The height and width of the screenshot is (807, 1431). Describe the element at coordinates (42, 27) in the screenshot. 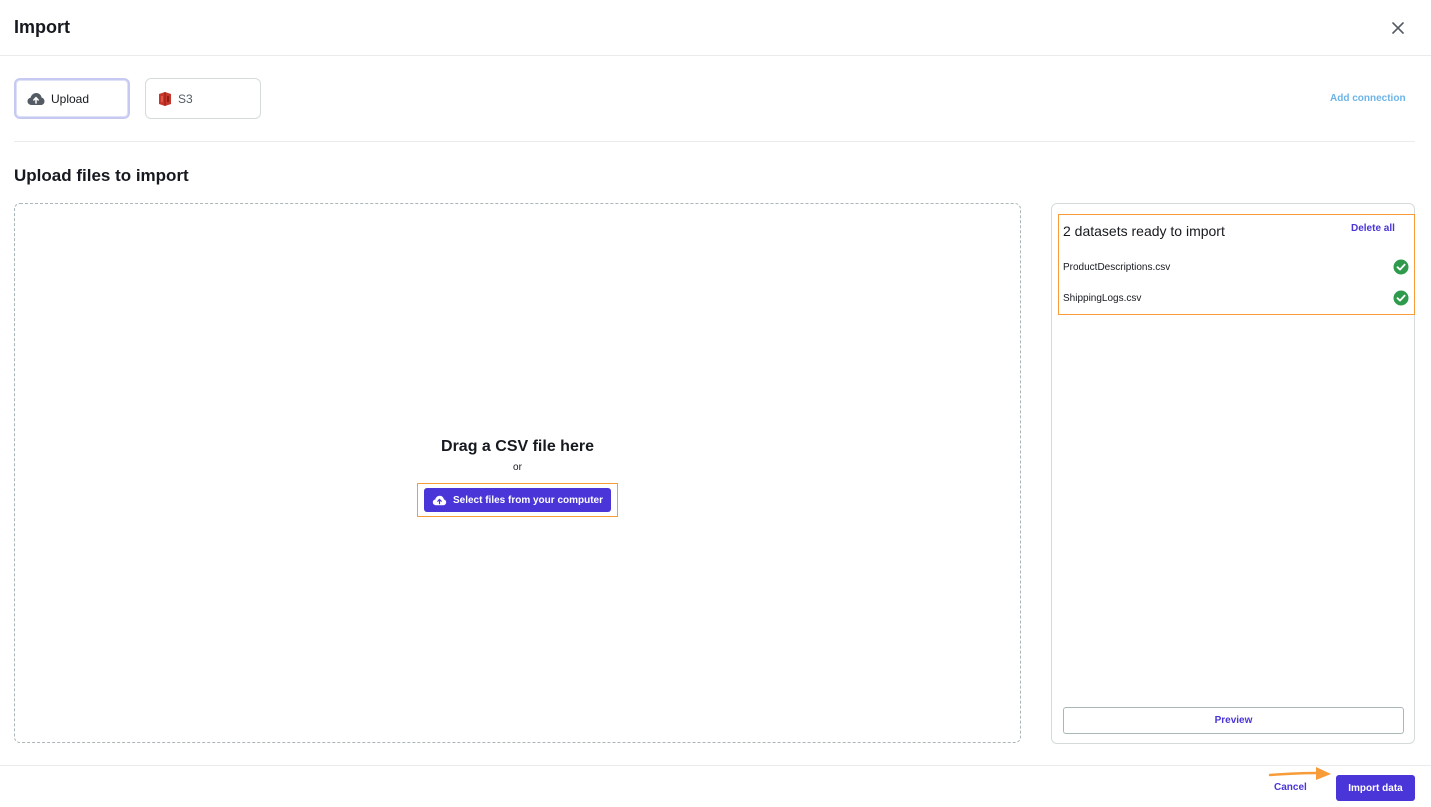

I see `dialog-title: Import` at that location.